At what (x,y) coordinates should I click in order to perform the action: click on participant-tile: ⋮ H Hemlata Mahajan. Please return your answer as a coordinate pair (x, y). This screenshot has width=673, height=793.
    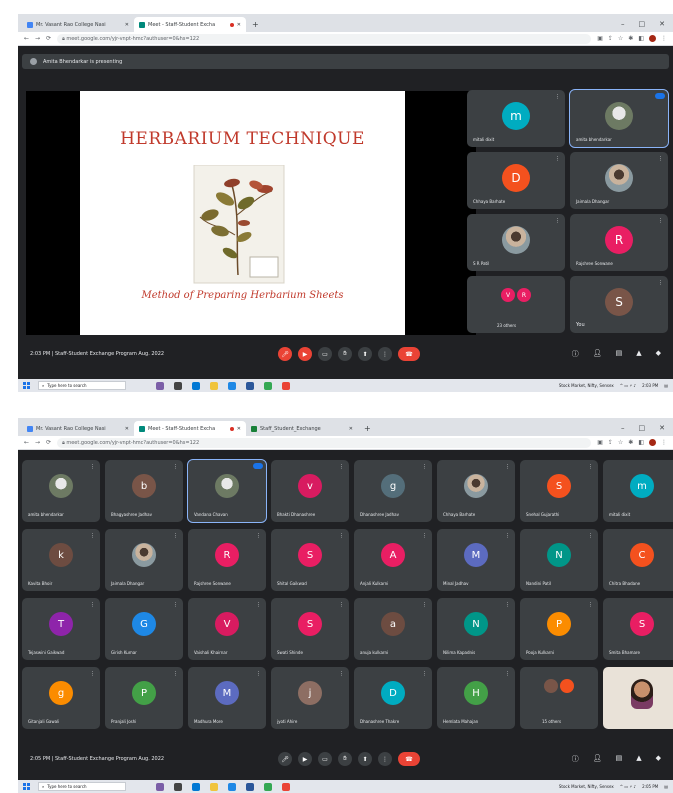
    Looking at the image, I should click on (476, 698).